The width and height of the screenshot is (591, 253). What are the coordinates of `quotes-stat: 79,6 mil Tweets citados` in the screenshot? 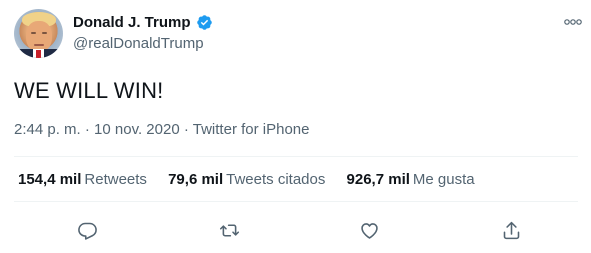 It's located at (246, 179).